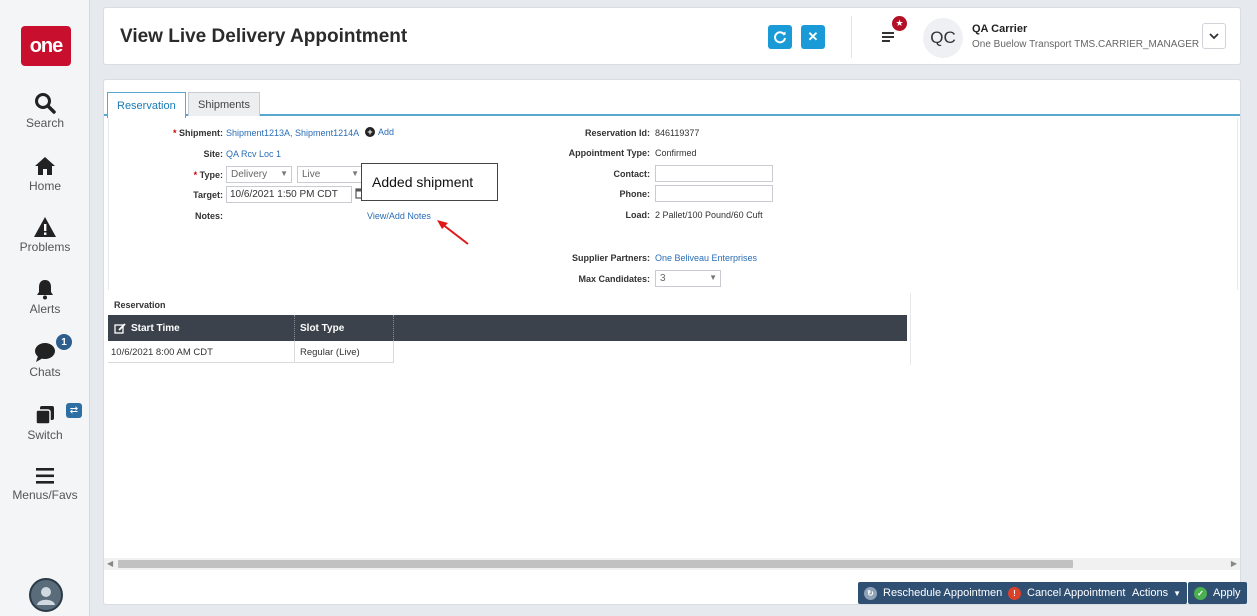 Image resolution: width=1257 pixels, height=616 pixels. I want to click on button-label: Actions, so click(1150, 593).